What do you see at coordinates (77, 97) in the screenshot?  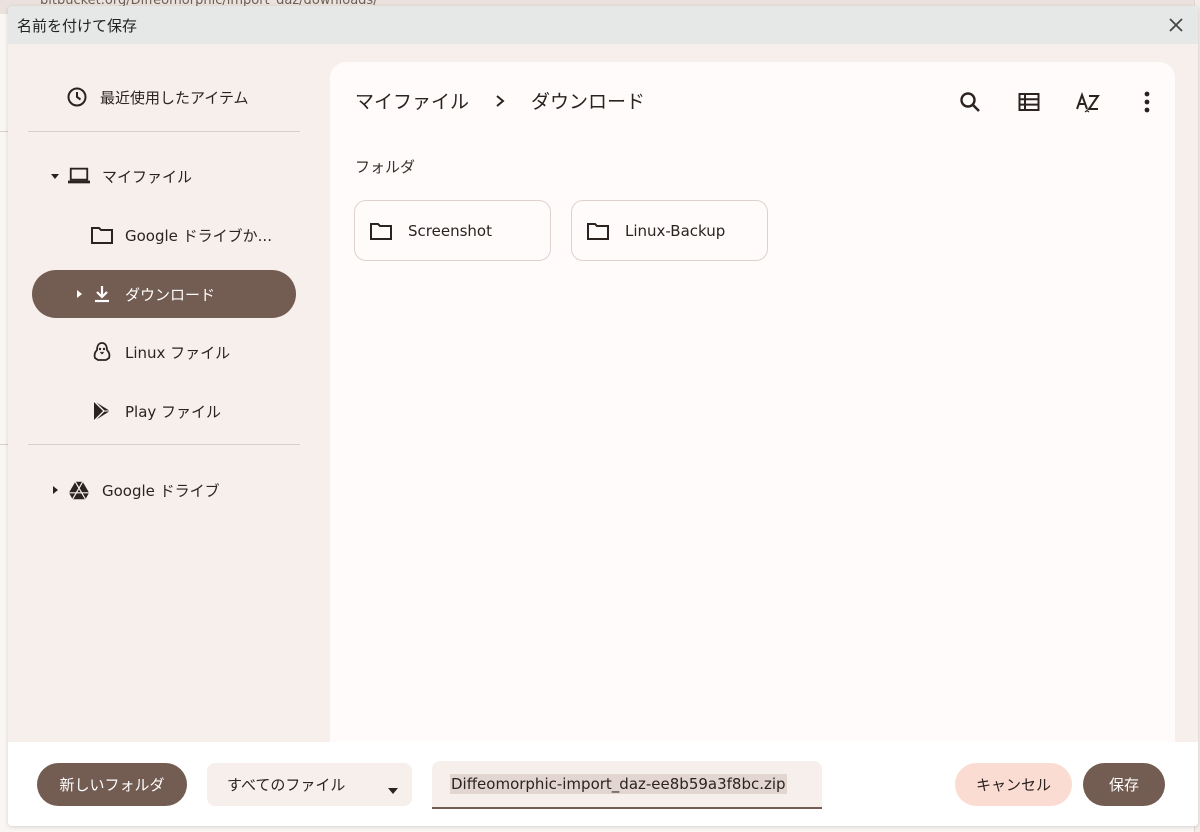 I see `clock-icon` at bounding box center [77, 97].